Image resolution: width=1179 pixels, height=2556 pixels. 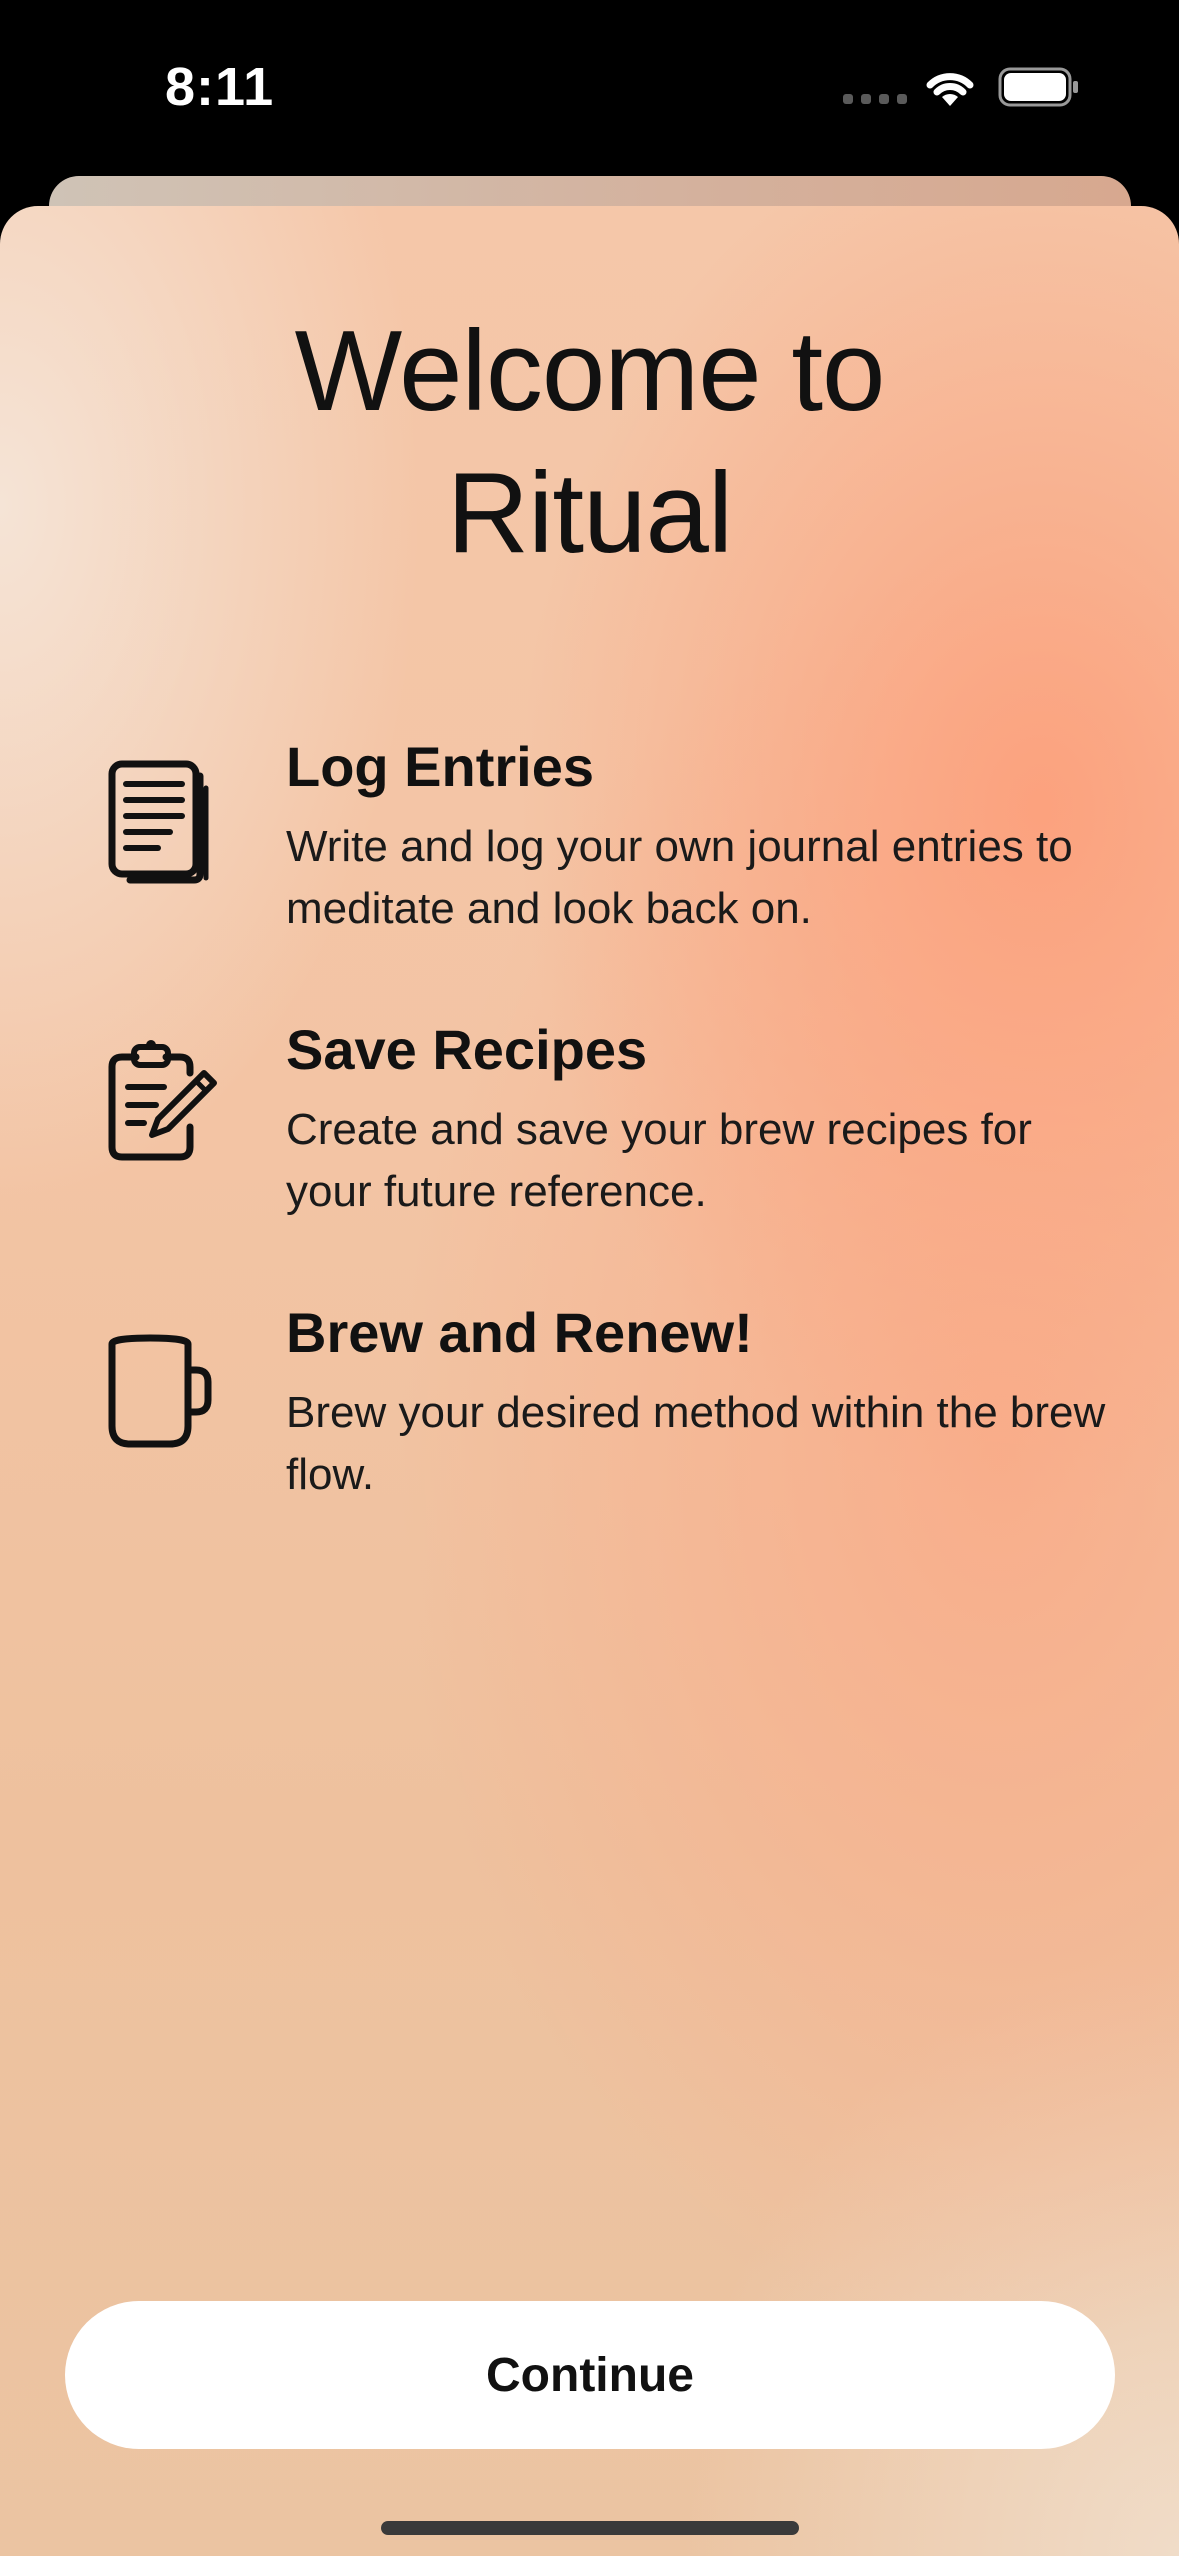 What do you see at coordinates (220, 87) in the screenshot?
I see `status-time: 8:11` at bounding box center [220, 87].